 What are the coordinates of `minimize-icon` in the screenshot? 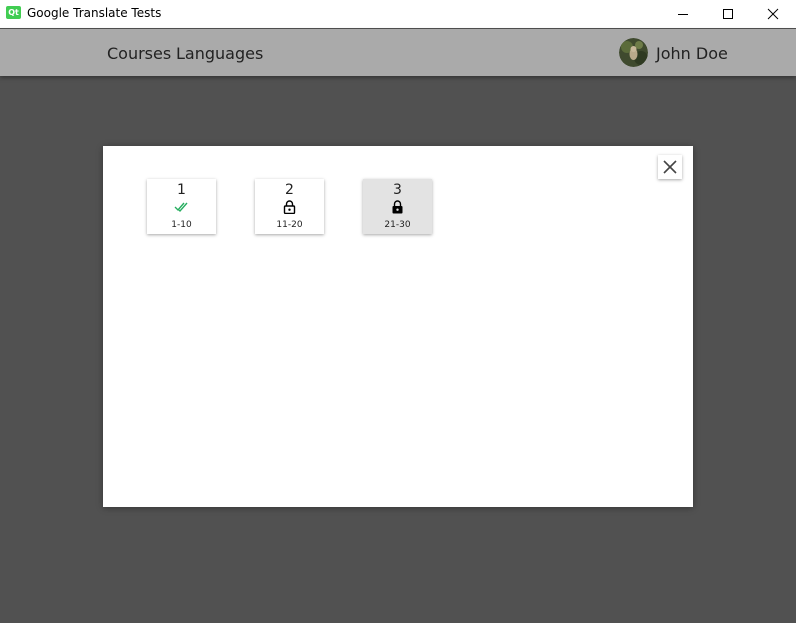 It's located at (683, 14).